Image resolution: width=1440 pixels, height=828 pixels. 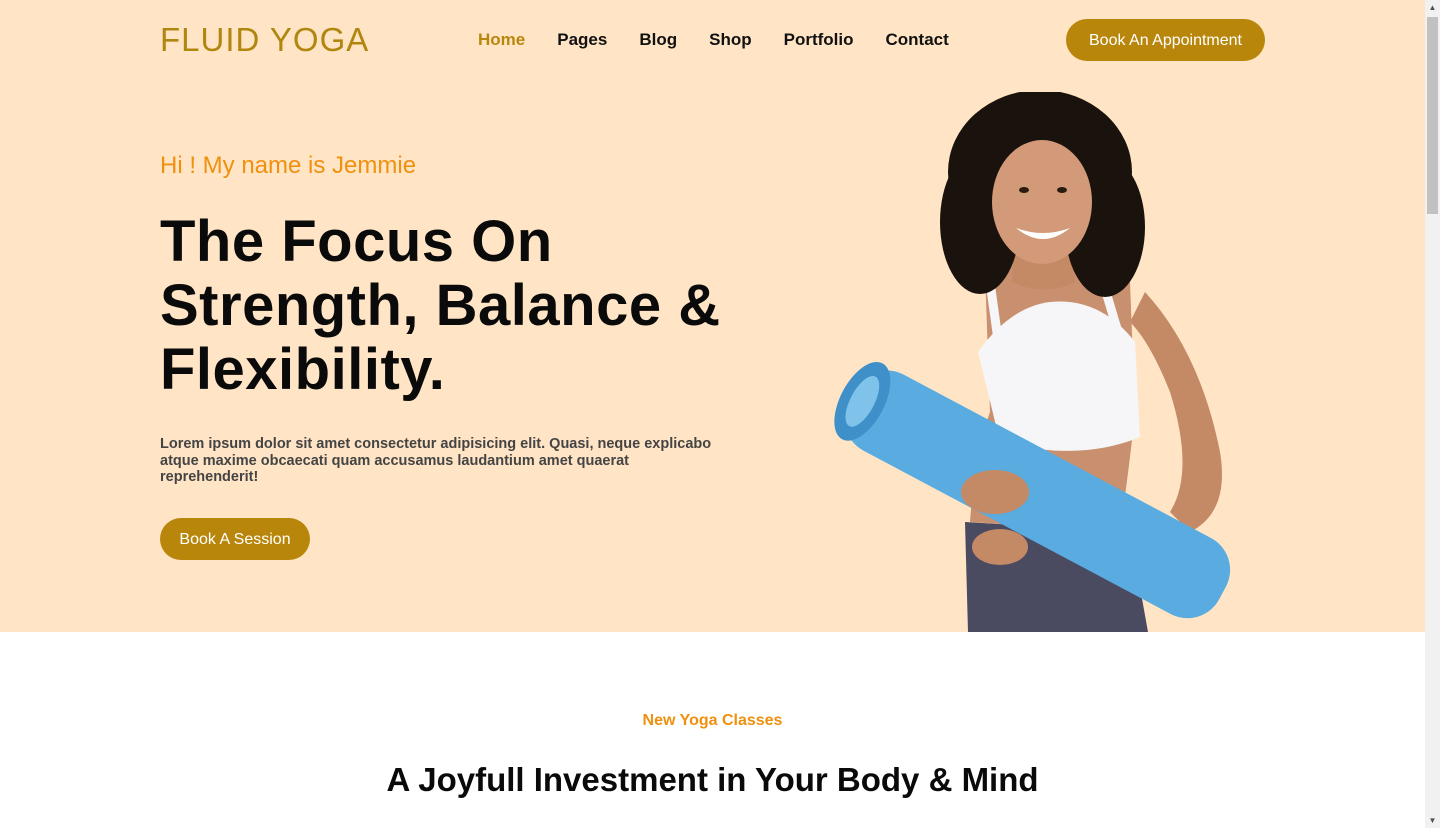 What do you see at coordinates (1432, 115) in the screenshot?
I see `scrollbar-thumb` at bounding box center [1432, 115].